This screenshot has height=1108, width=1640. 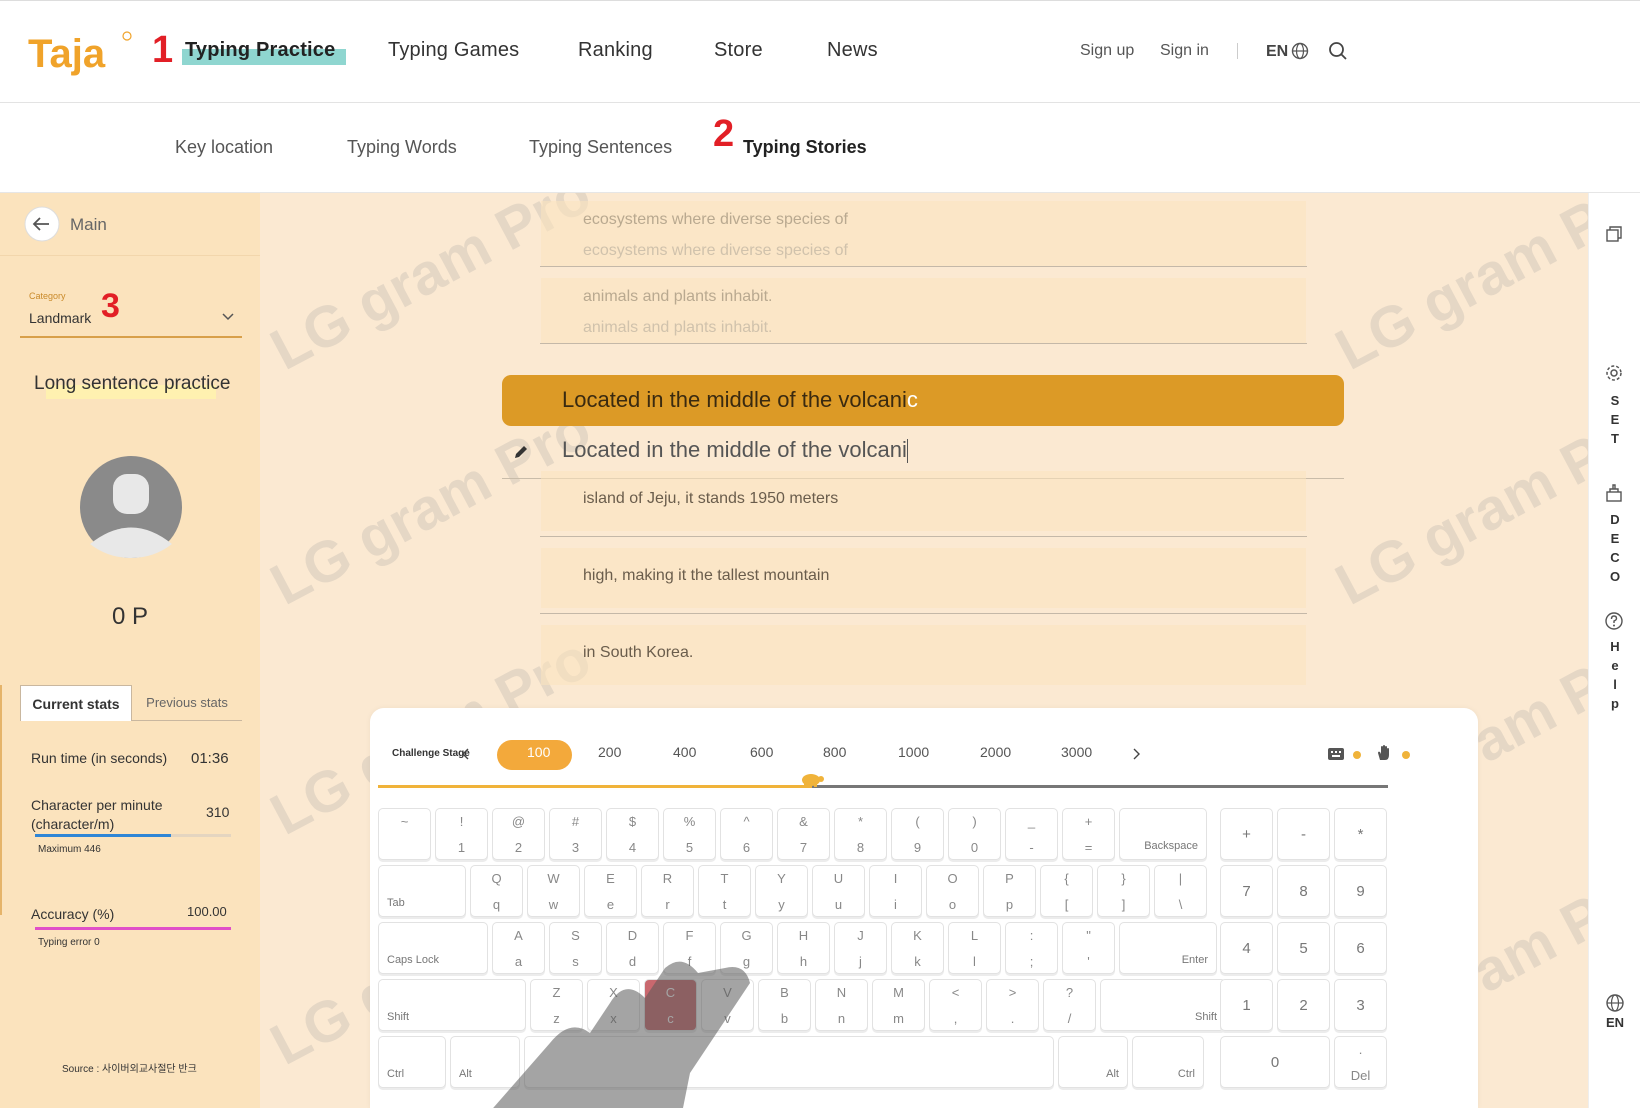 What do you see at coordinates (834, 752) in the screenshot?
I see `stage-800: 800` at bounding box center [834, 752].